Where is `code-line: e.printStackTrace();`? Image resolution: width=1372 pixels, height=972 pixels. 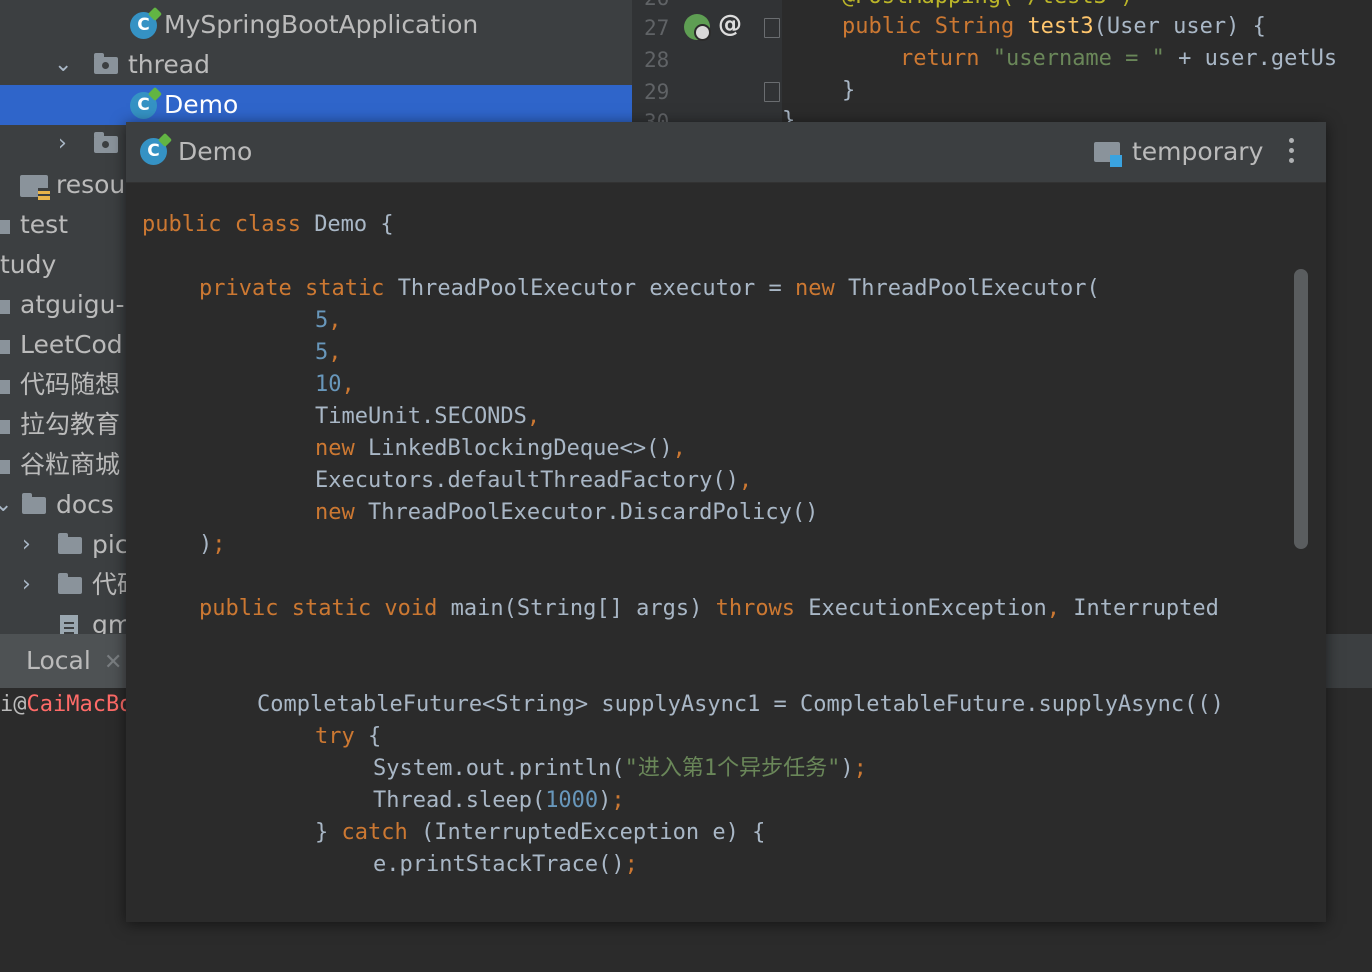
code-line: e.printStackTrace(); is located at coordinates (505, 864).